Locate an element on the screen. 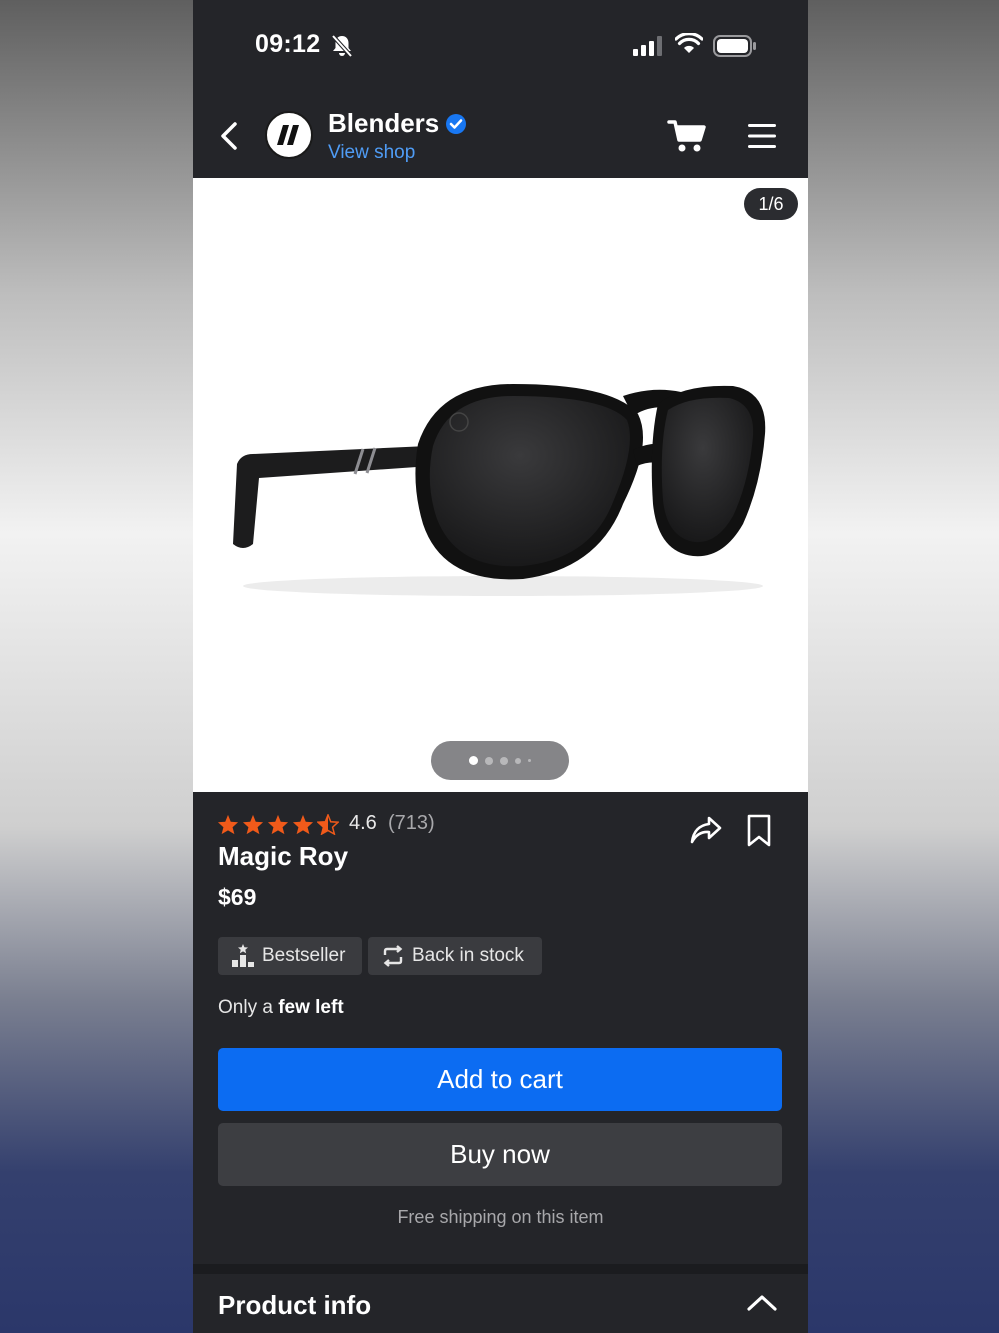 This screenshot has width=999, height=1333. status-bar: 09:12 is located at coordinates (500, 46).